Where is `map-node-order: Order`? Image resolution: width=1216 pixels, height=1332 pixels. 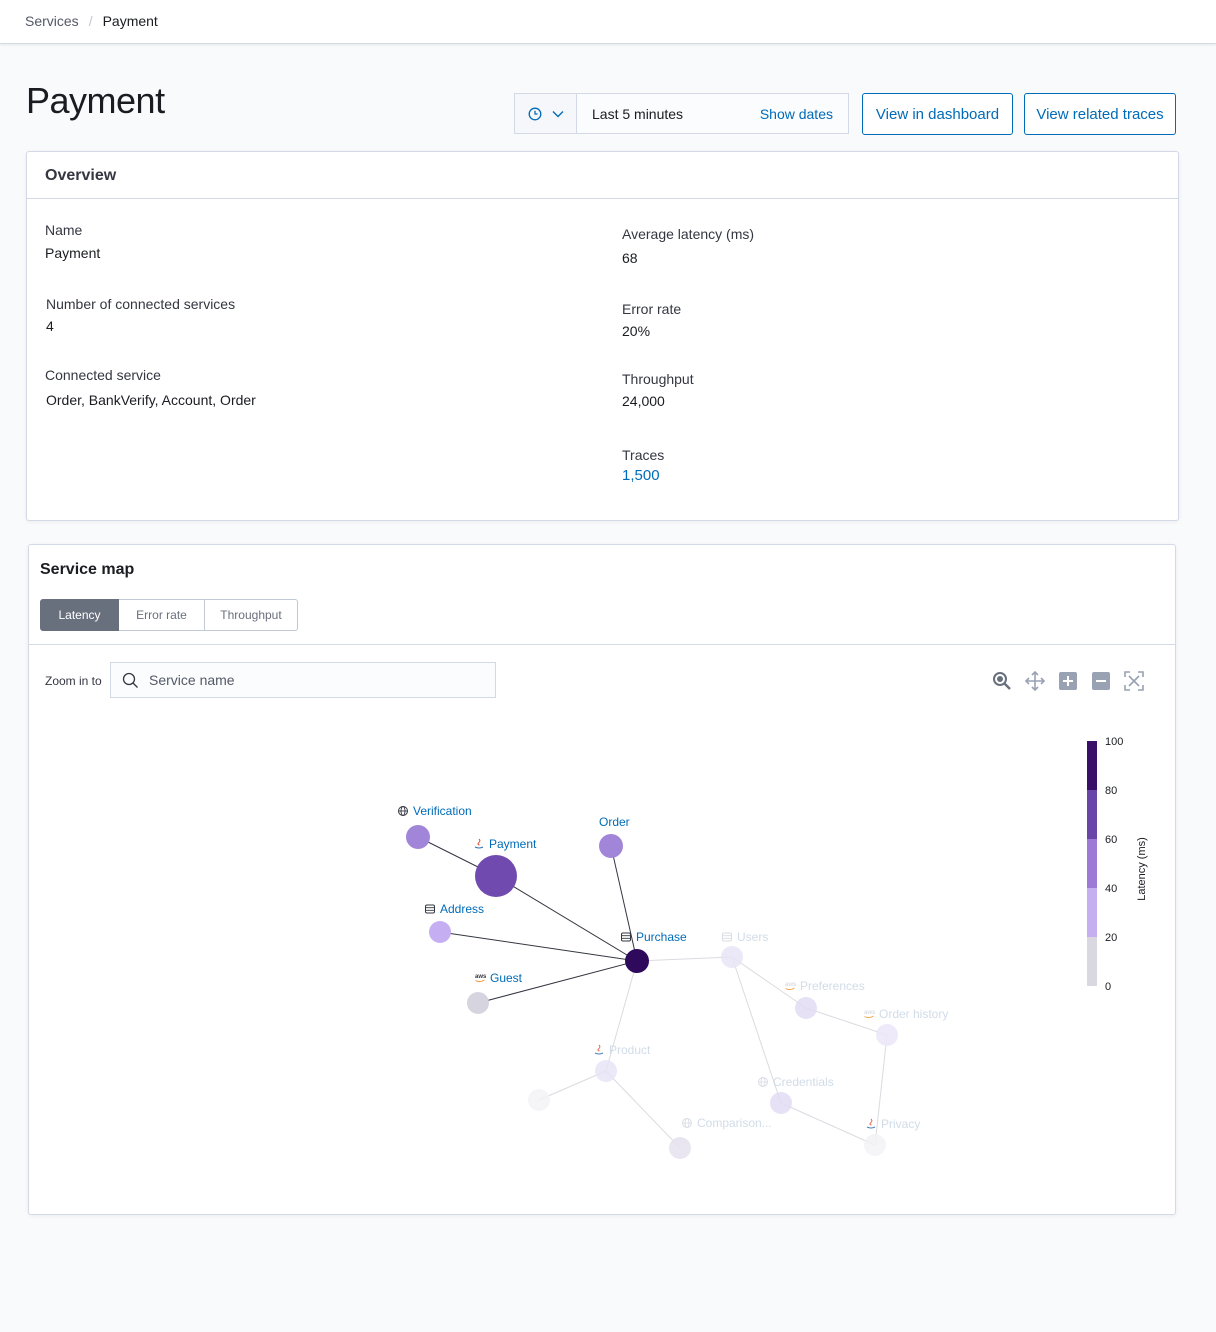
map-node-order: Order is located at coordinates (614, 836).